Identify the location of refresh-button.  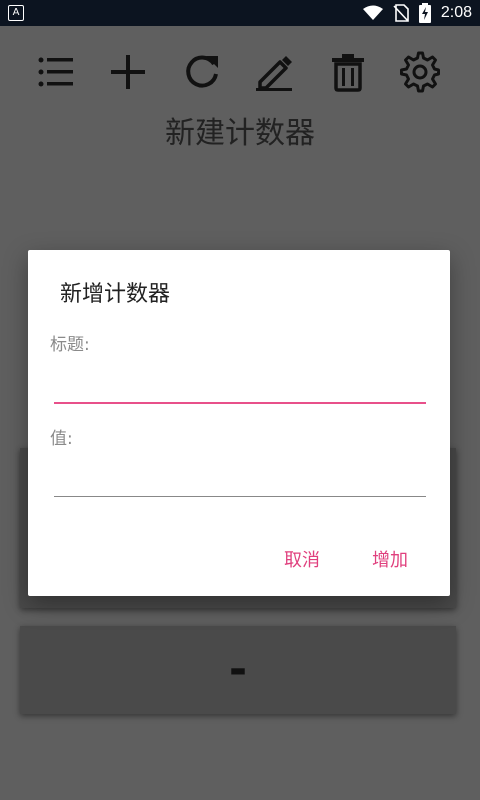
(202, 72).